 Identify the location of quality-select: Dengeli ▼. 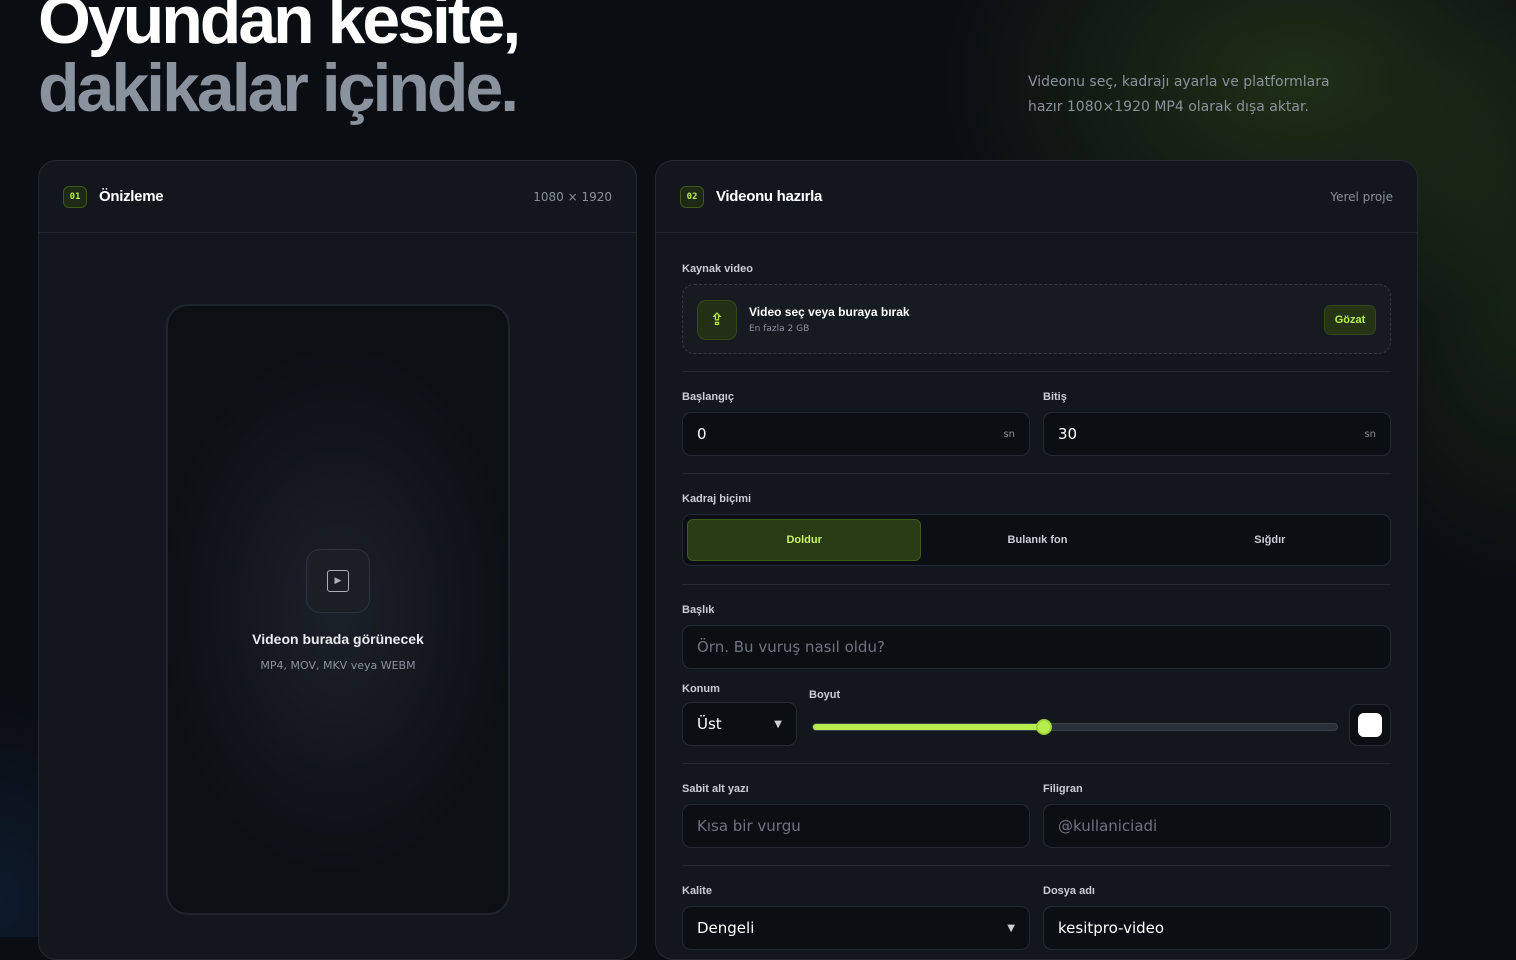
(856, 928).